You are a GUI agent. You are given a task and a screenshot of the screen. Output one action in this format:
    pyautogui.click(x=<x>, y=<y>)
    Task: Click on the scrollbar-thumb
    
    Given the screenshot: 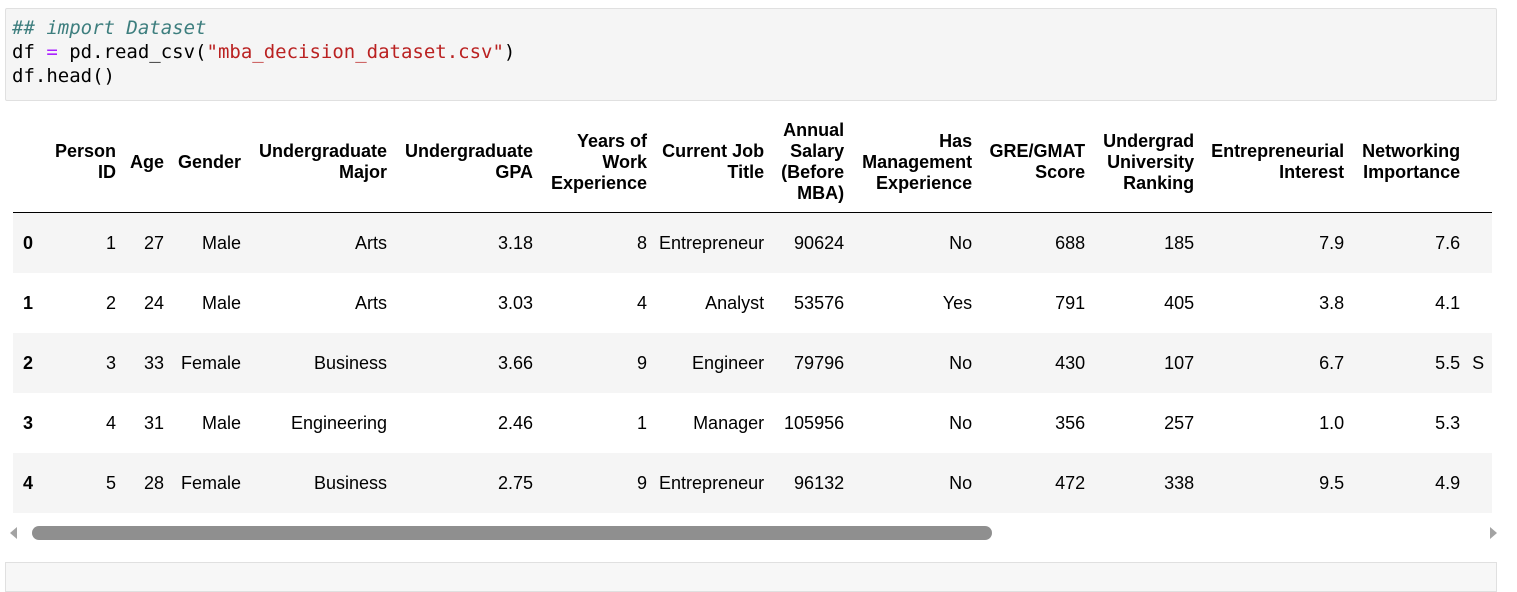 What is the action you would take?
    pyautogui.click(x=512, y=533)
    